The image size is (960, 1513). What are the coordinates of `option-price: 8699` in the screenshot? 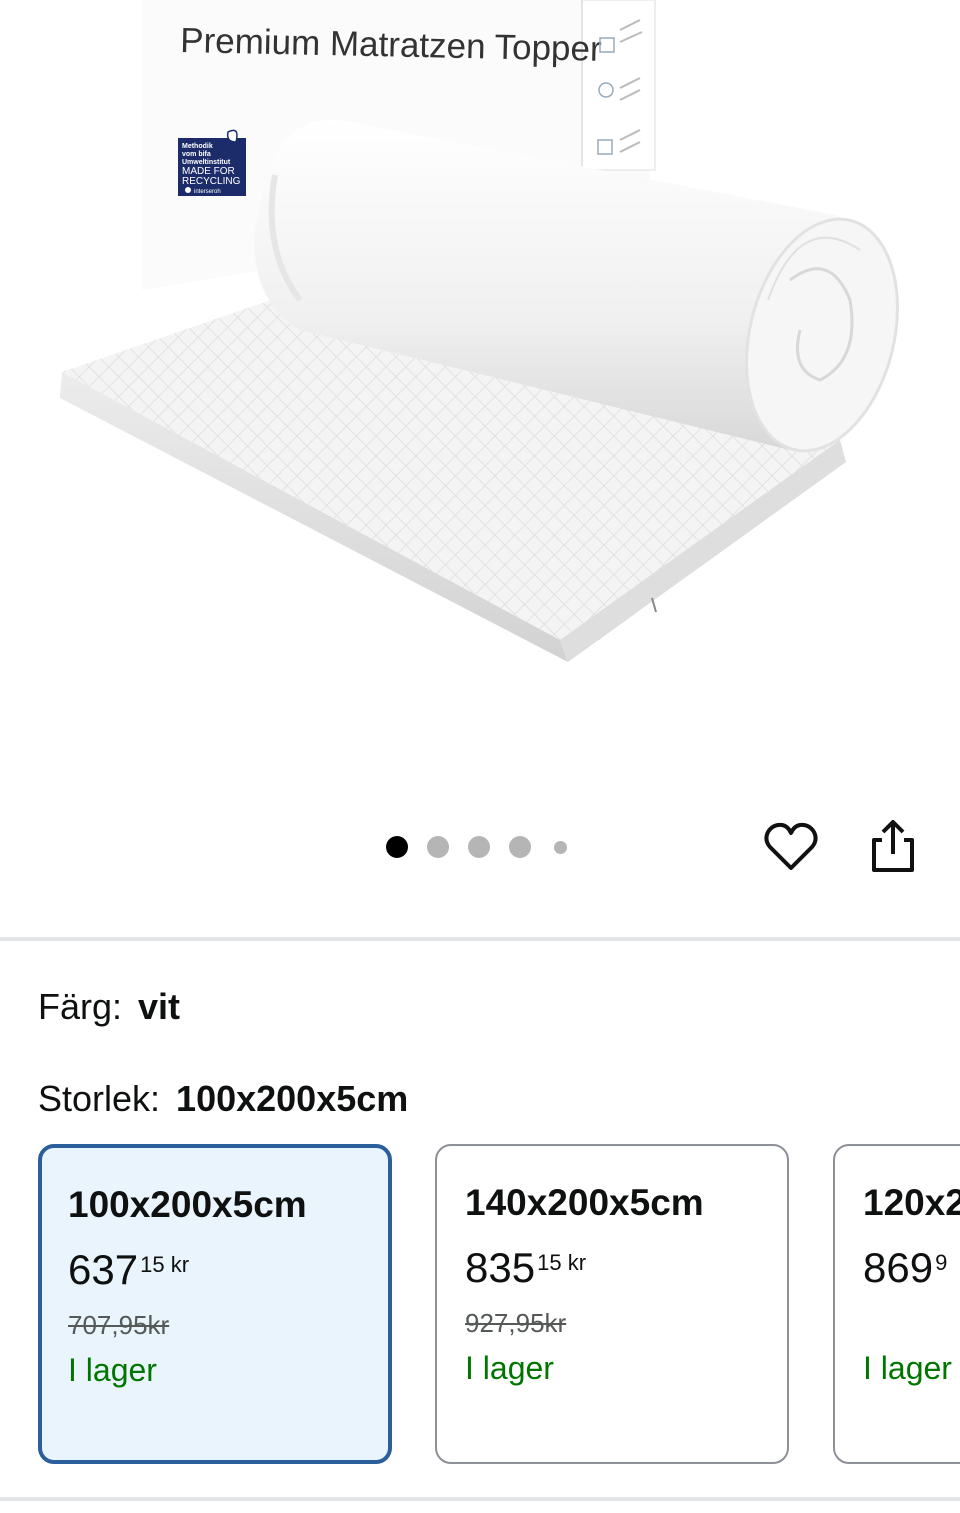 It's located at (905, 1267).